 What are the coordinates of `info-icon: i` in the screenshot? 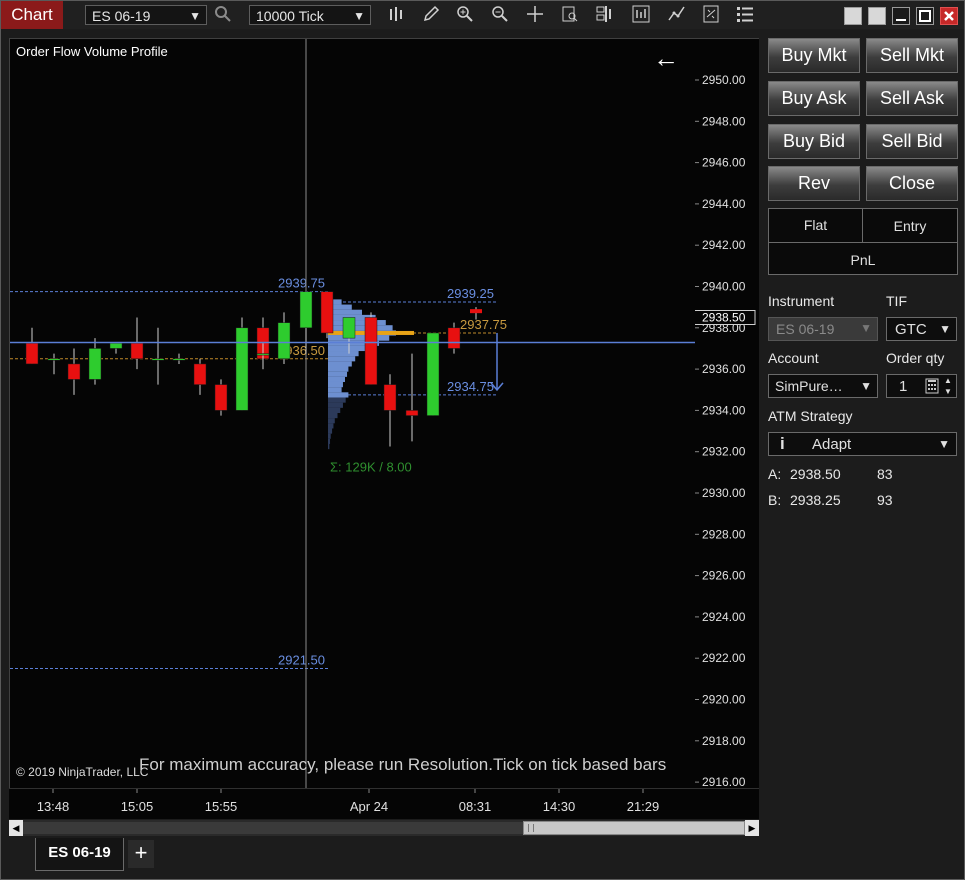 It's located at (782, 444).